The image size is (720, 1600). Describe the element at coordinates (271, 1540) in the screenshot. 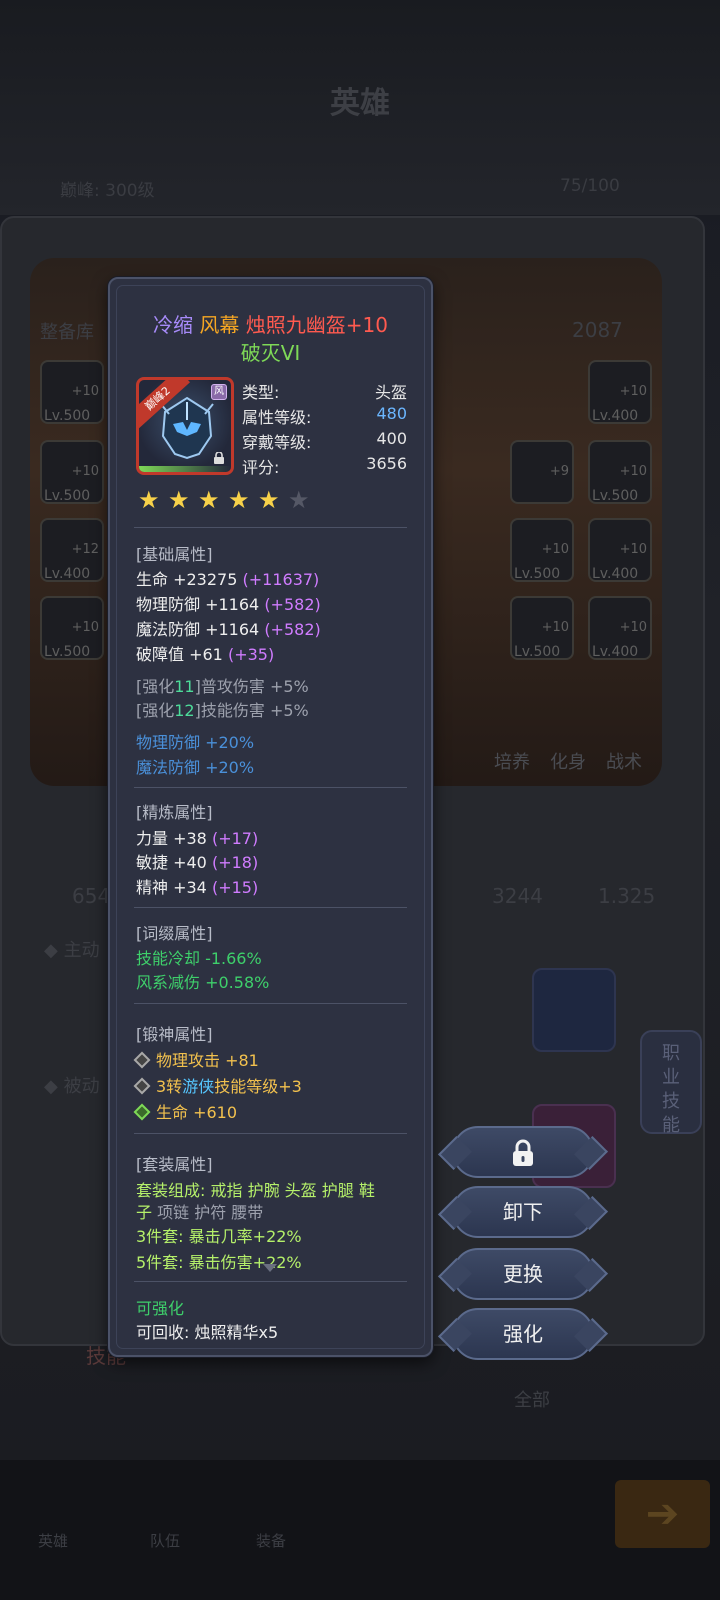

I see `nav-equip: 装备` at that location.